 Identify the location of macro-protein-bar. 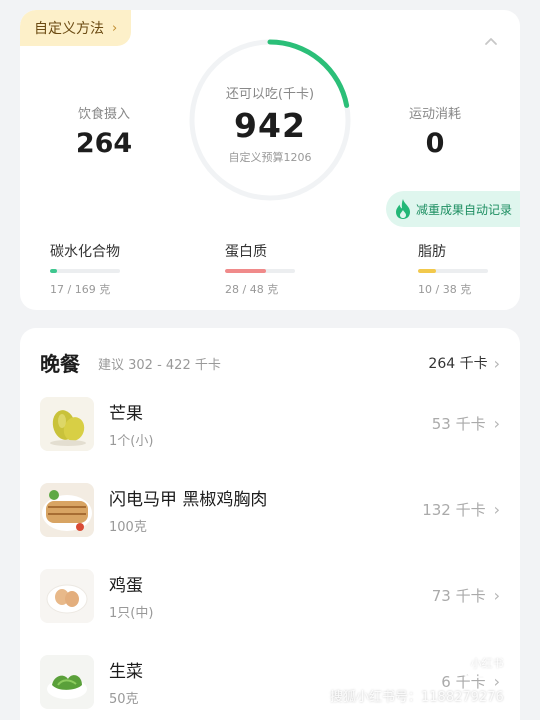
(260, 271).